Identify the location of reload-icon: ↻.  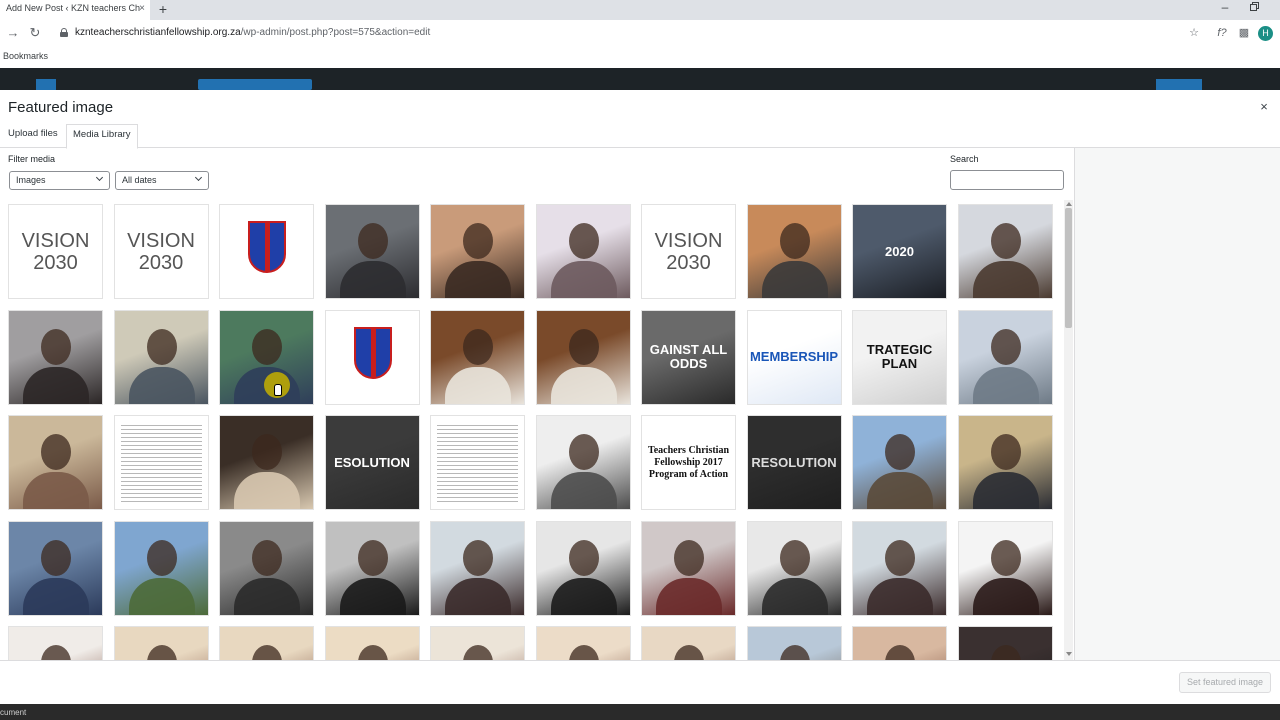
(35, 33).